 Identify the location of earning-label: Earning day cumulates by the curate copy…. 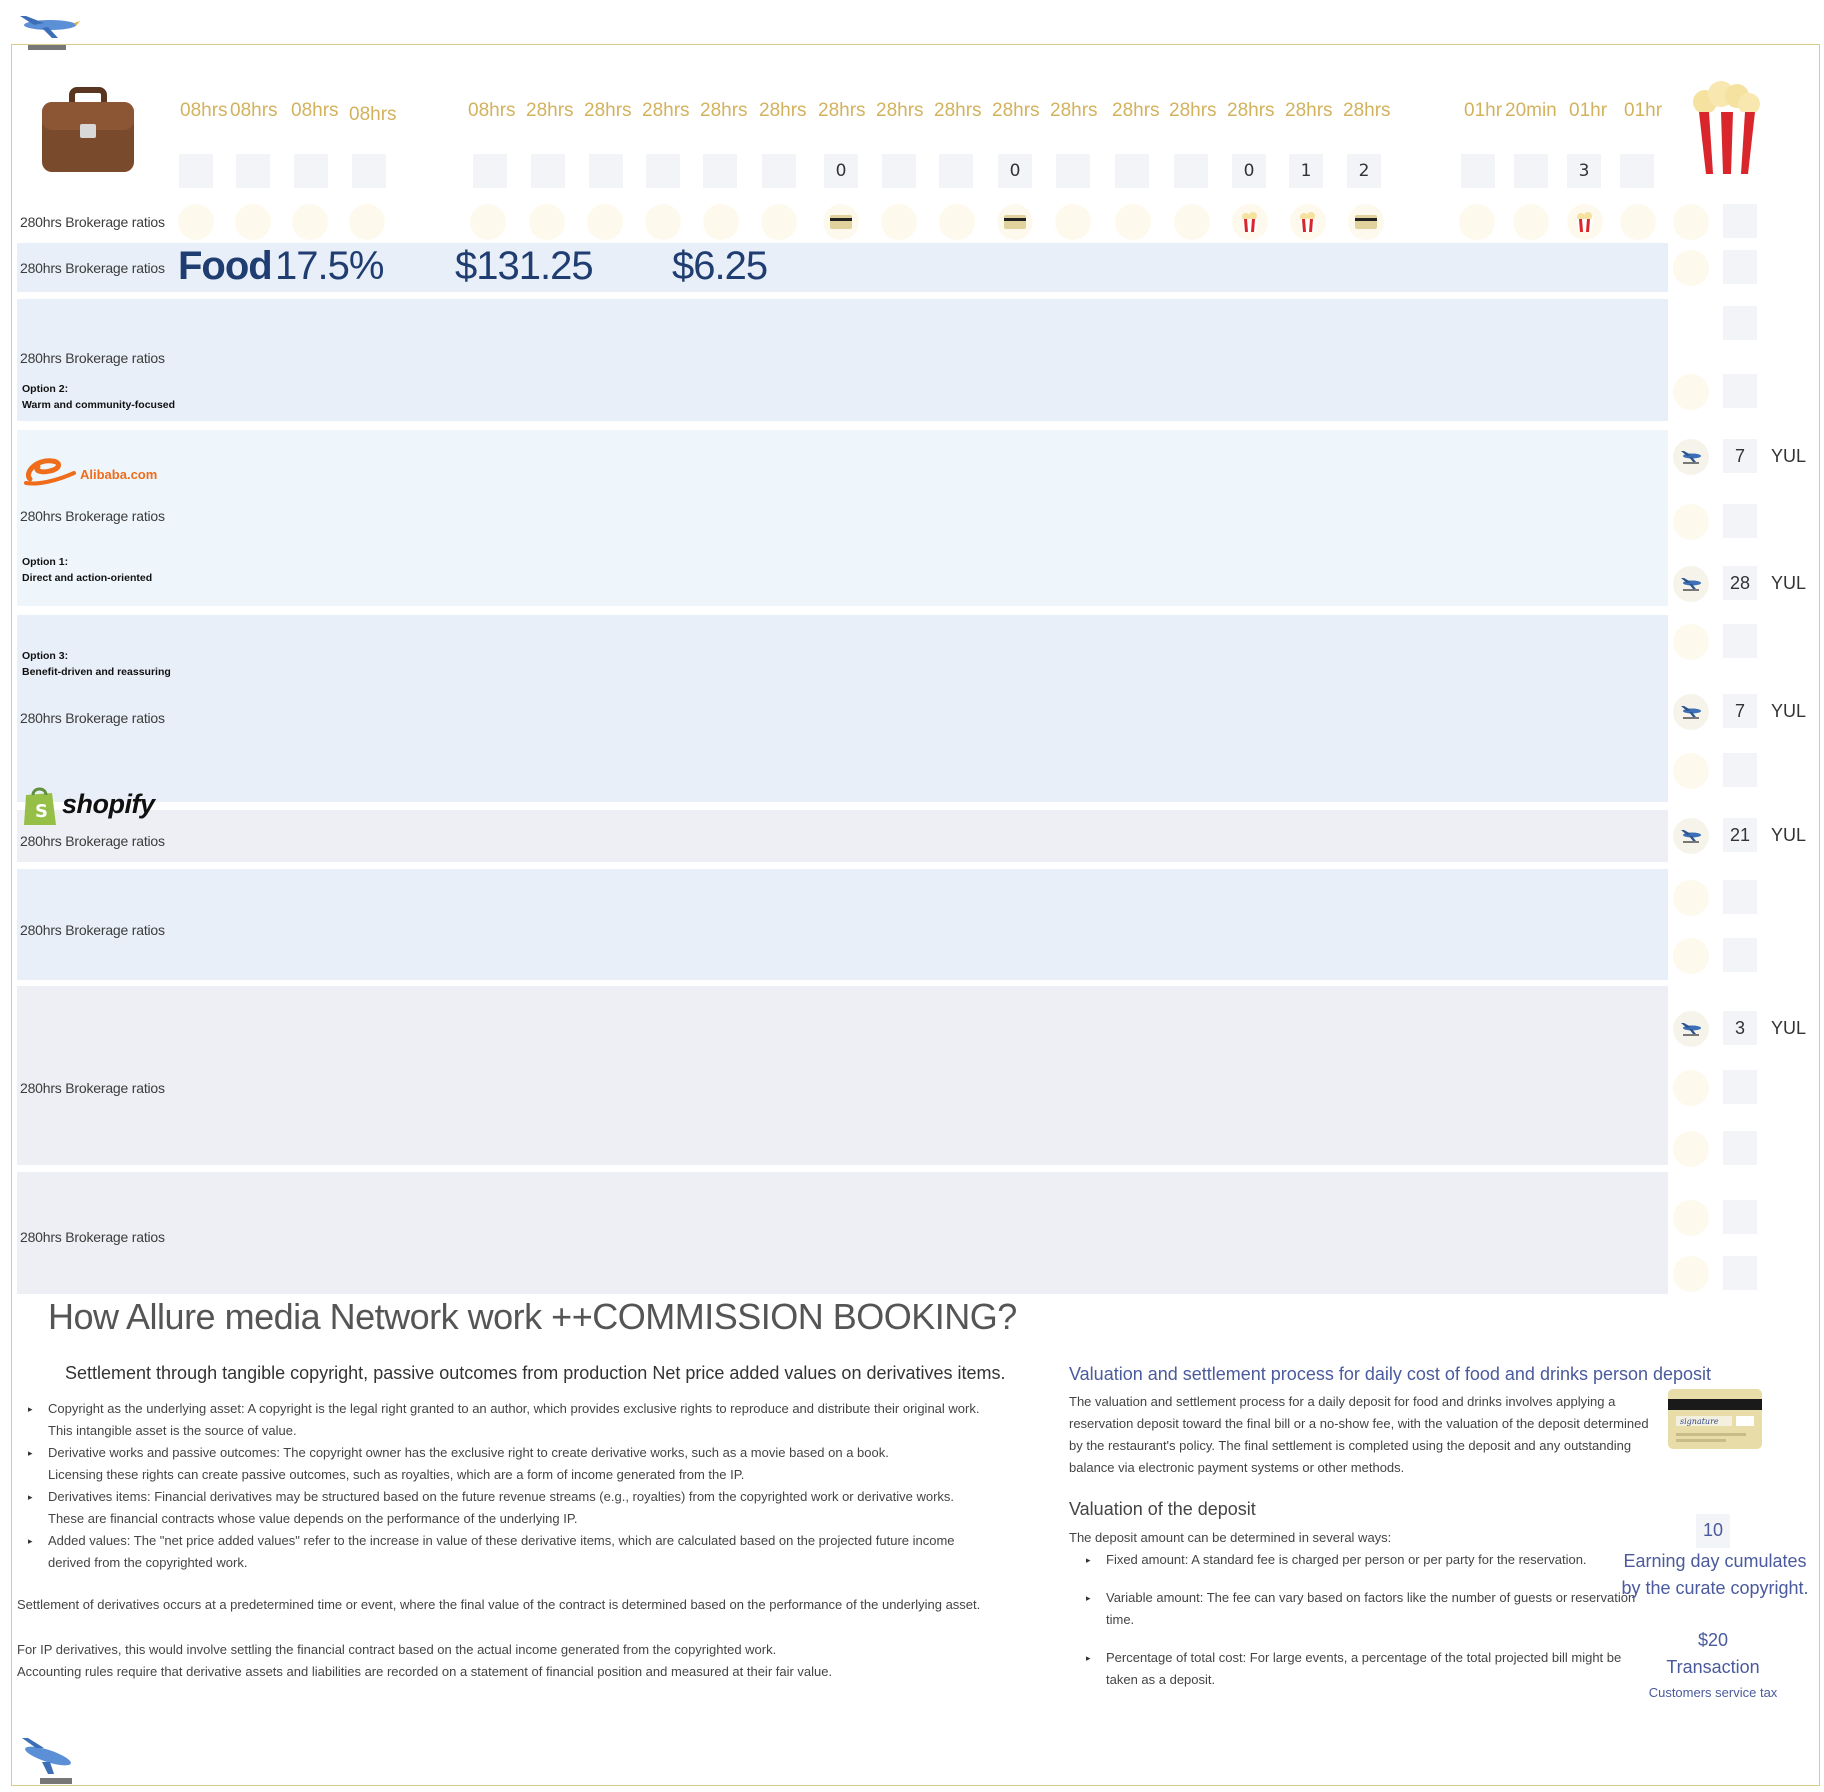
(1715, 1574).